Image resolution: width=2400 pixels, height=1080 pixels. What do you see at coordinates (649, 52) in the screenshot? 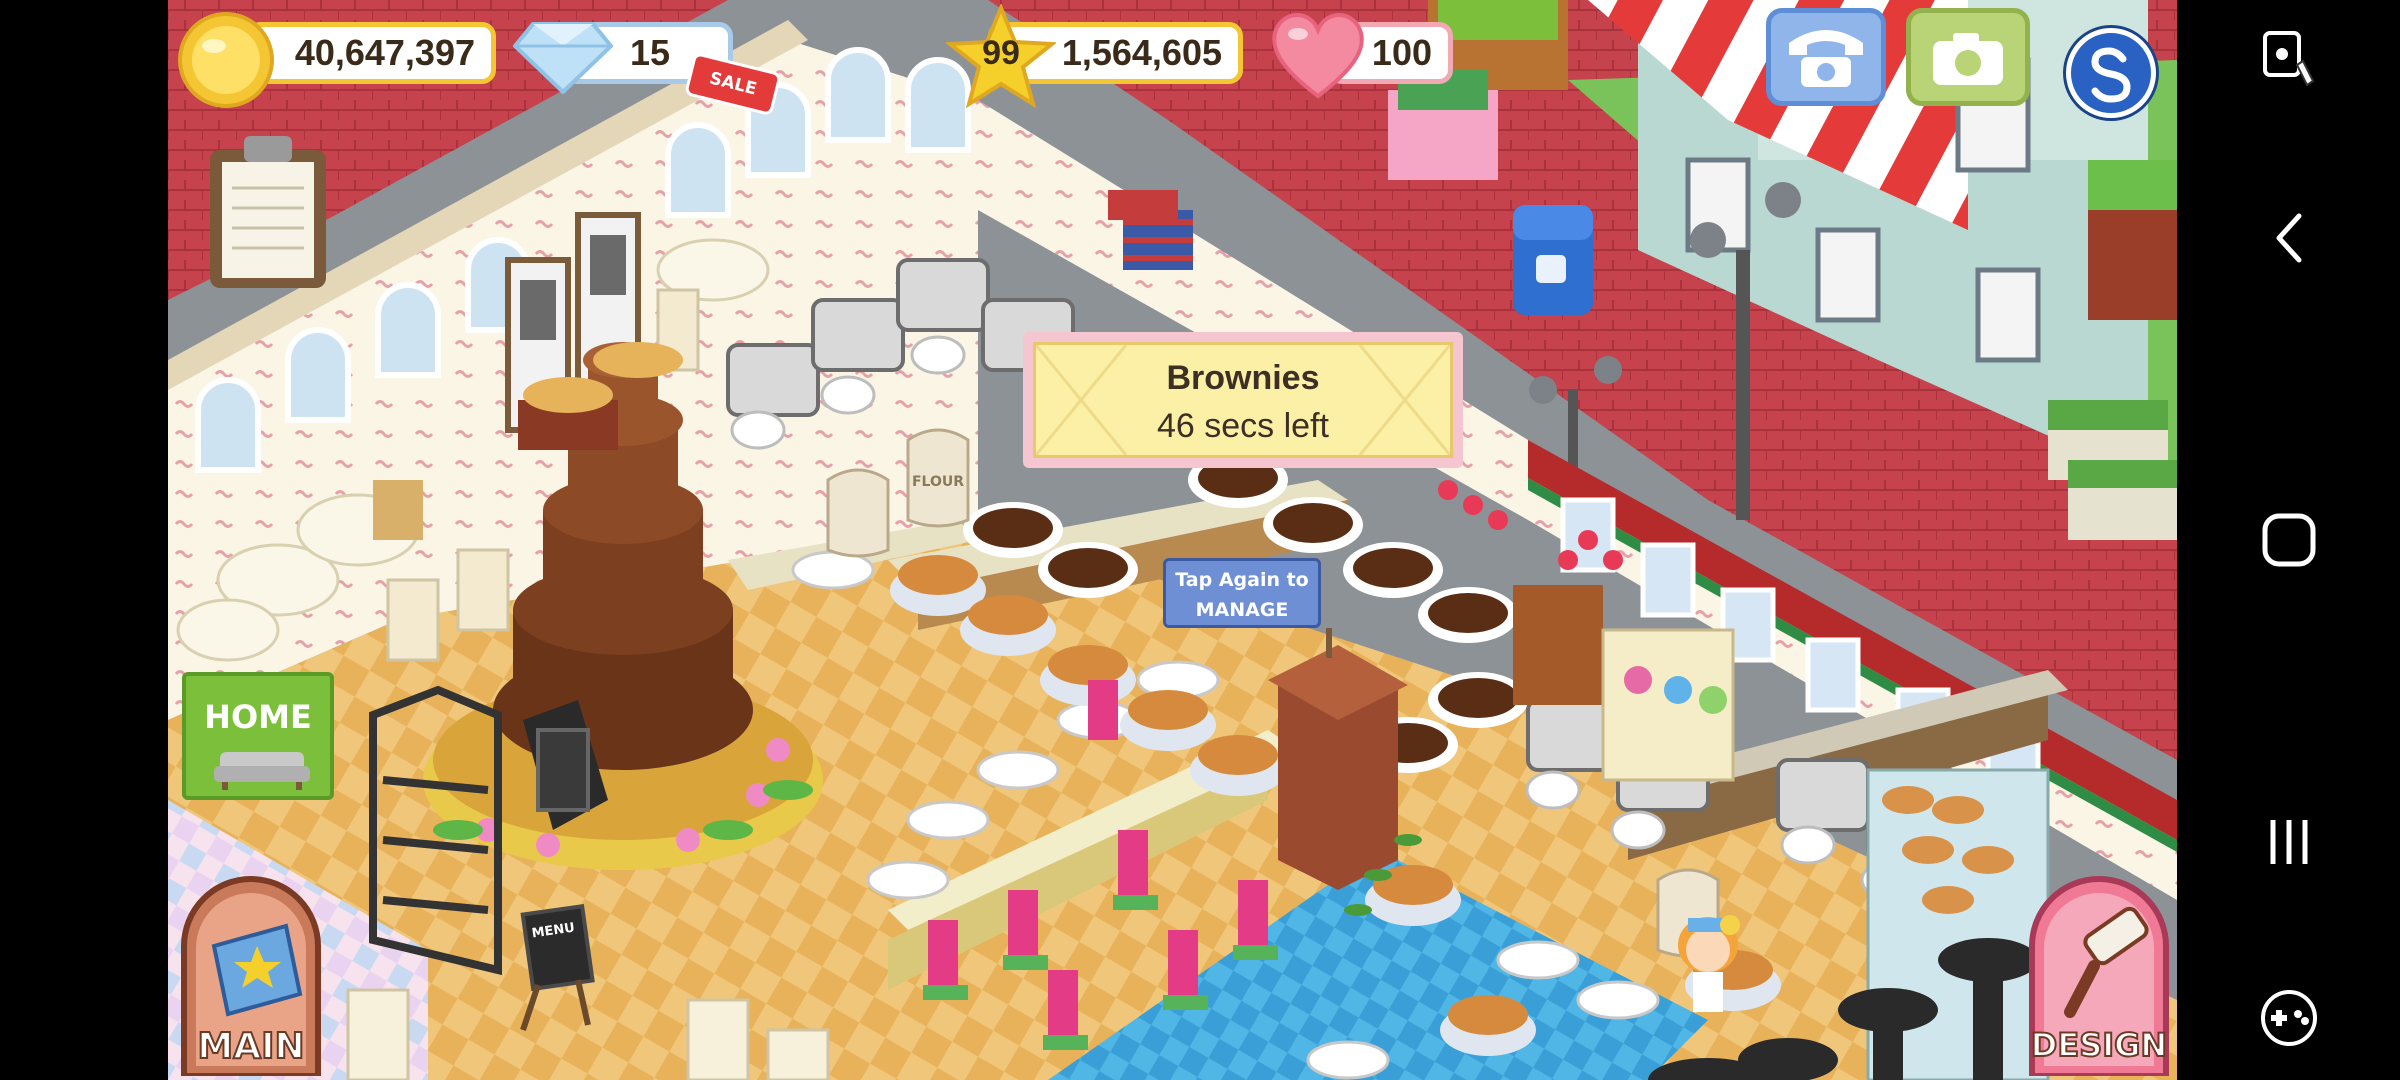
I see `gem-count: 15` at bounding box center [649, 52].